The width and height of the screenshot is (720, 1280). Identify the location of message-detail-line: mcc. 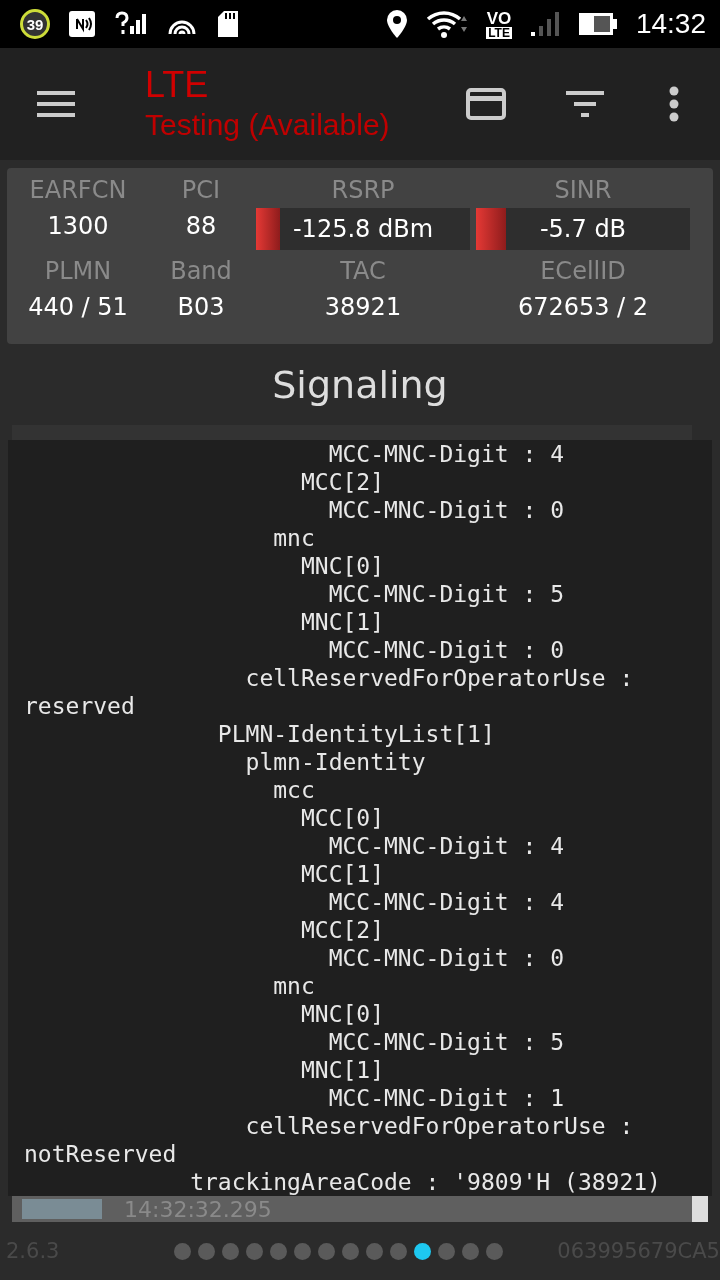
(293, 790).